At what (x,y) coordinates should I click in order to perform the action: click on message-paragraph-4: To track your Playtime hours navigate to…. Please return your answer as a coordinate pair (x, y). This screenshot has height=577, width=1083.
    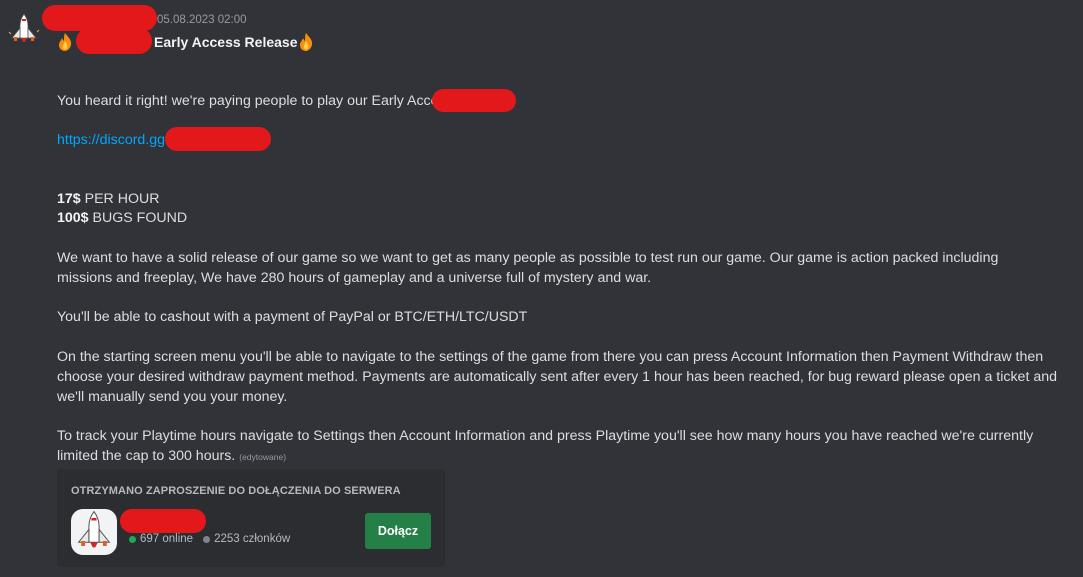
    Looking at the image, I should click on (557, 446).